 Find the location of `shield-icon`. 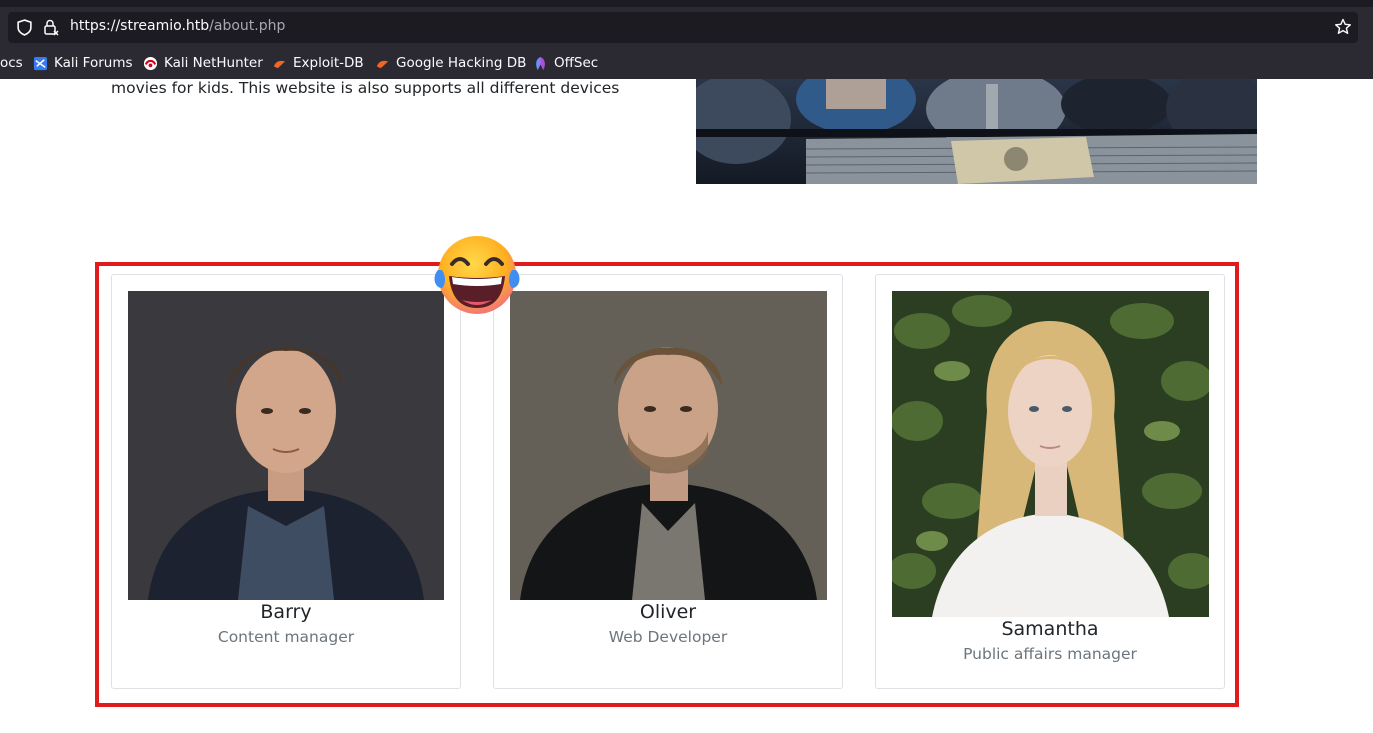

shield-icon is located at coordinates (24, 27).